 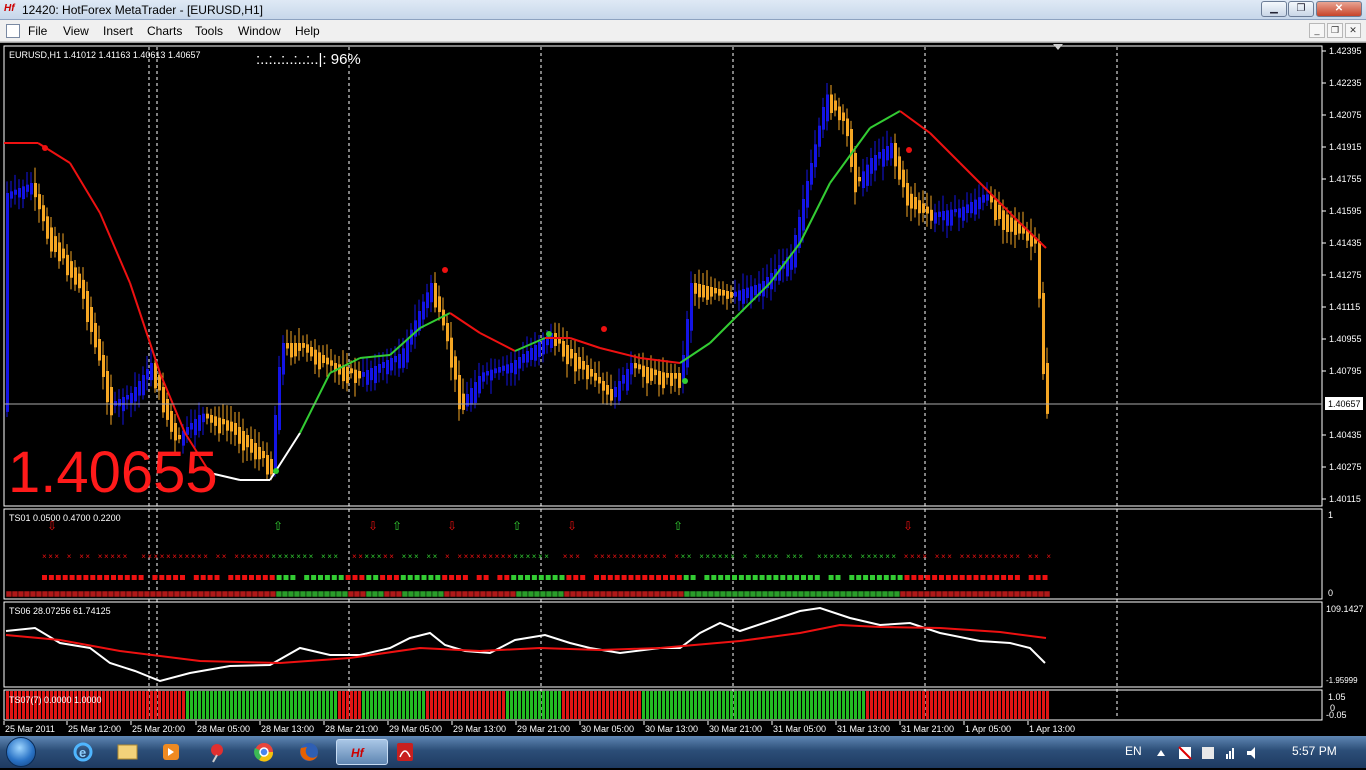 What do you see at coordinates (1335, 30) in the screenshot?
I see `chart-restore-button: ❐` at bounding box center [1335, 30].